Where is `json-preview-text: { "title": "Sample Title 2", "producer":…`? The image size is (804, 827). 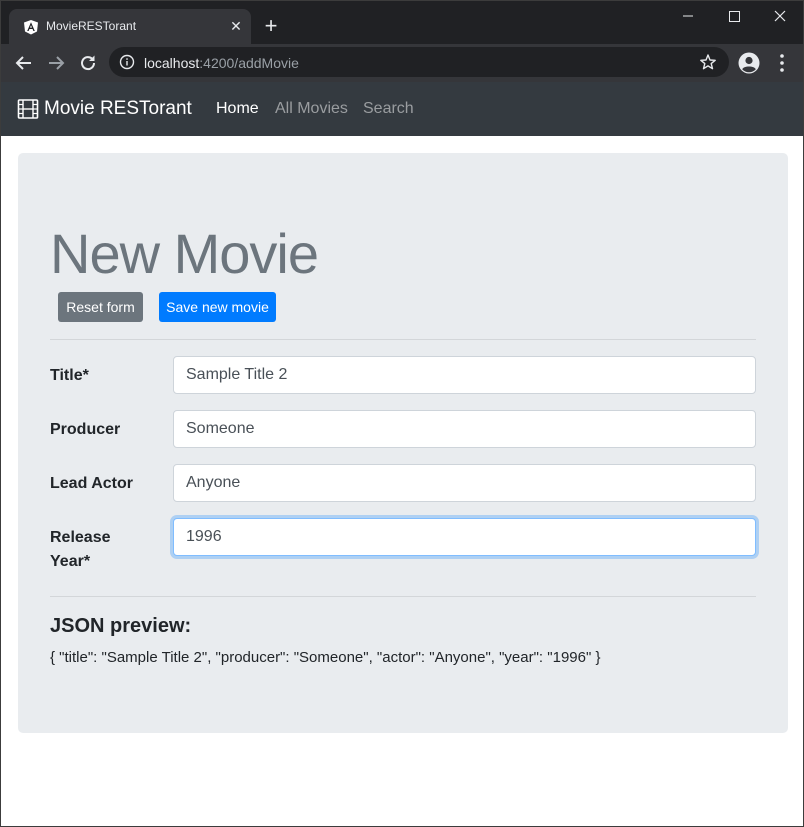
json-preview-text: { "title": "Sample Title 2", "producer":… is located at coordinates (325, 657).